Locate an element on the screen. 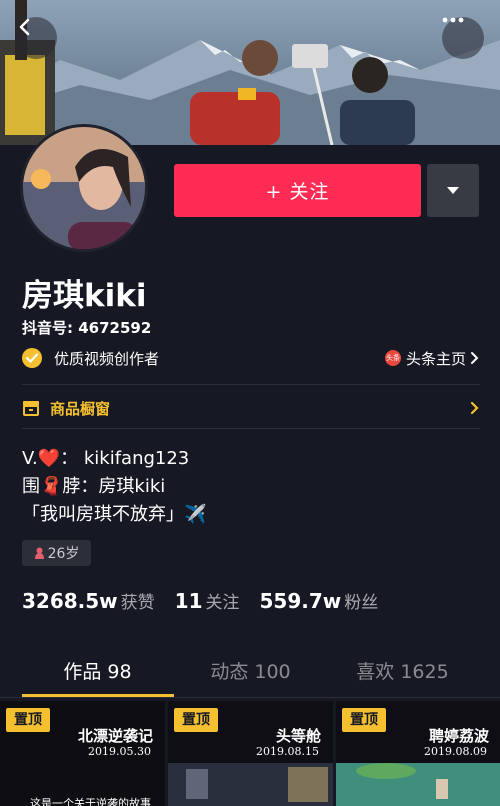 This screenshot has width=500, height=806. more-horizontal-icon is located at coordinates (453, 20).